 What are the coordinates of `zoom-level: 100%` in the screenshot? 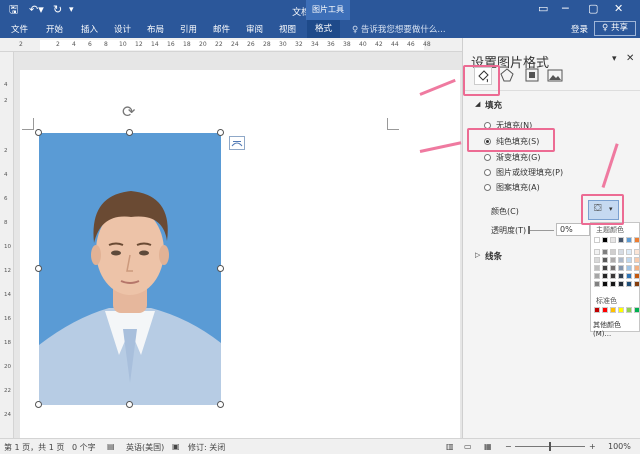 It's located at (619, 446).